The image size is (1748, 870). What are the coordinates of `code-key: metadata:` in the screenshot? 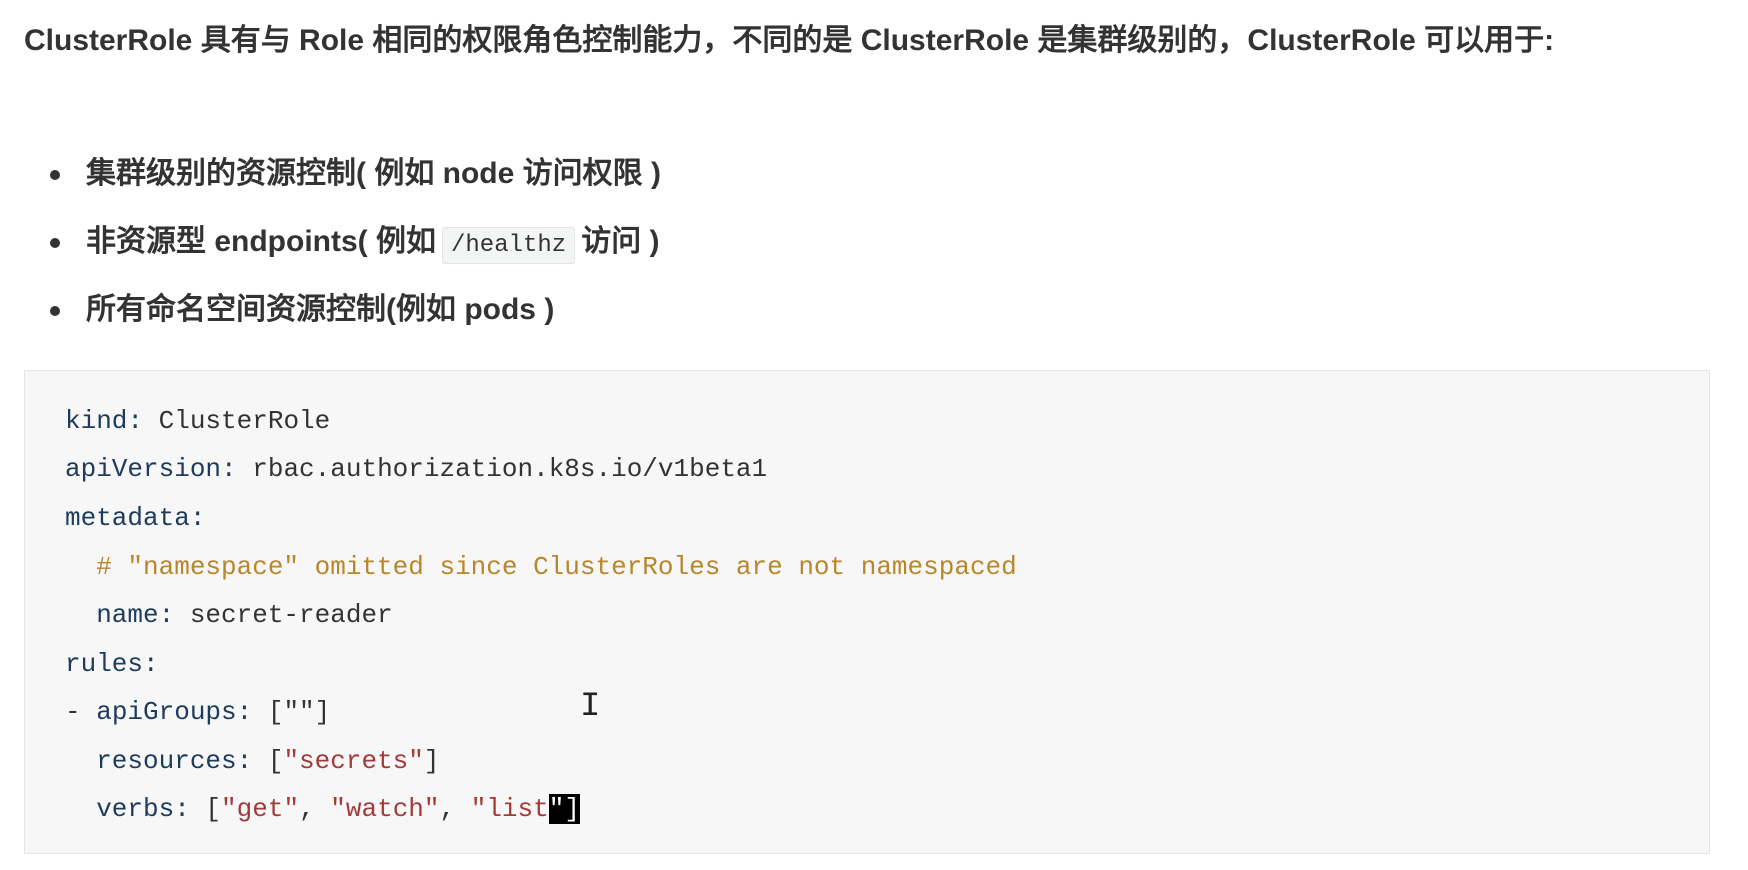 It's located at (135, 518).